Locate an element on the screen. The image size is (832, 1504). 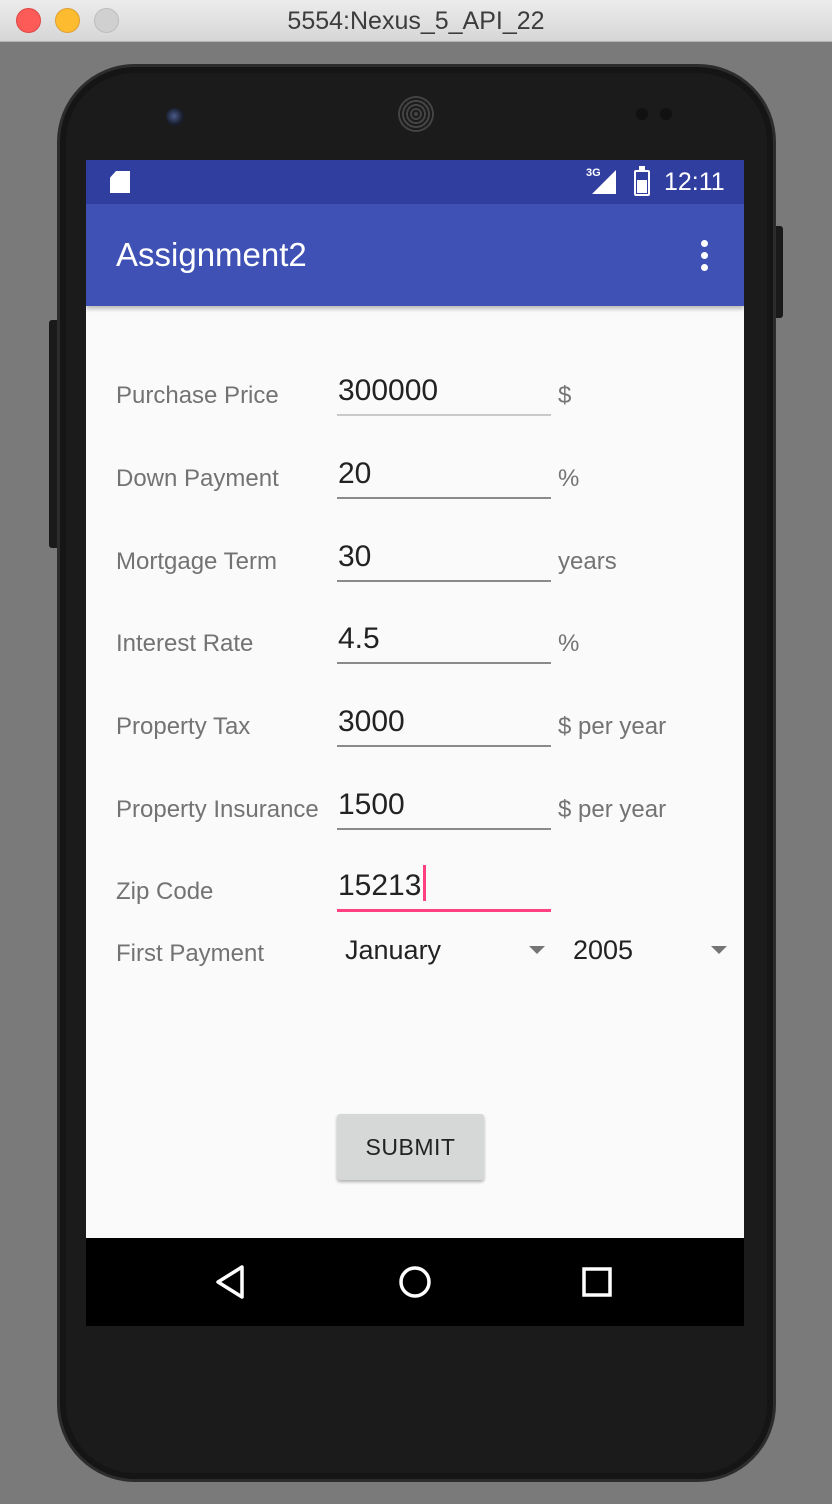
month-spinner: January is located at coordinates (441, 949).